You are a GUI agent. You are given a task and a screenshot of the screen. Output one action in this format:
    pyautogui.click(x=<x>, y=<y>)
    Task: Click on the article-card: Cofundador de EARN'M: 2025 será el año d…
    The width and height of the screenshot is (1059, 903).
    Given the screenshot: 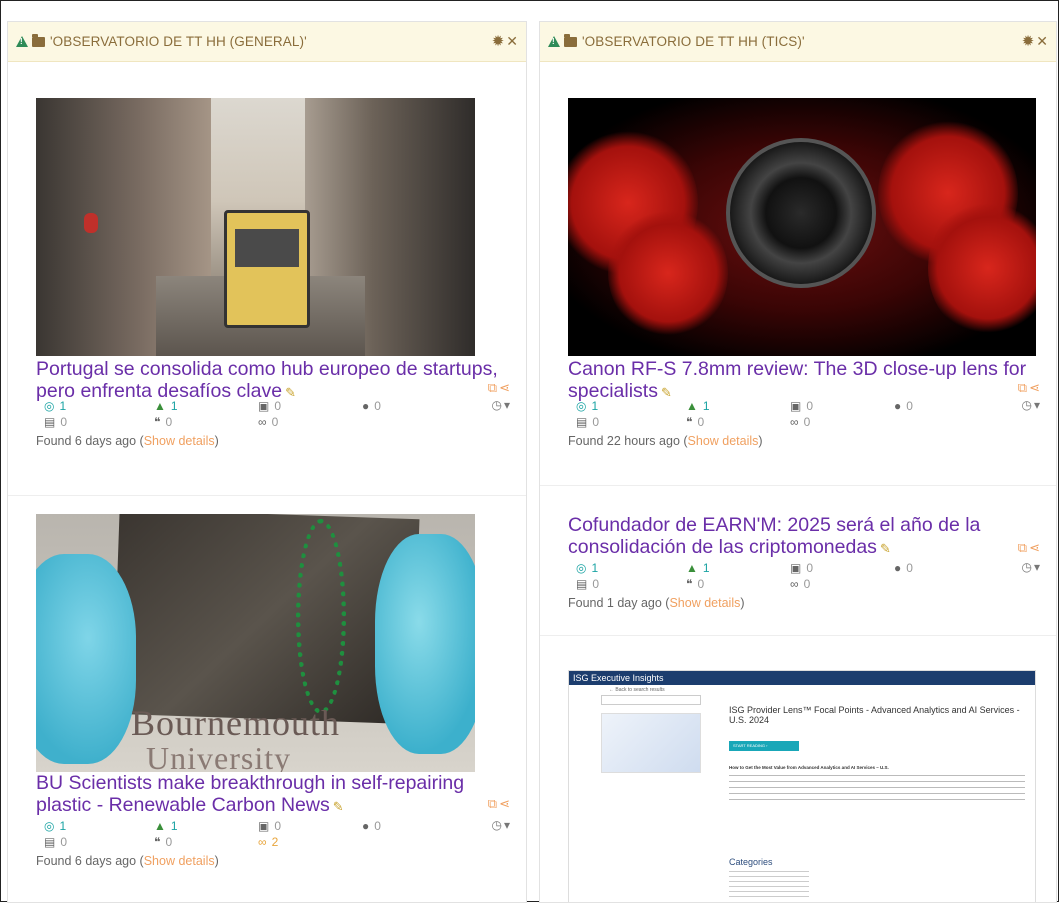 What is the action you would take?
    pyautogui.click(x=798, y=561)
    